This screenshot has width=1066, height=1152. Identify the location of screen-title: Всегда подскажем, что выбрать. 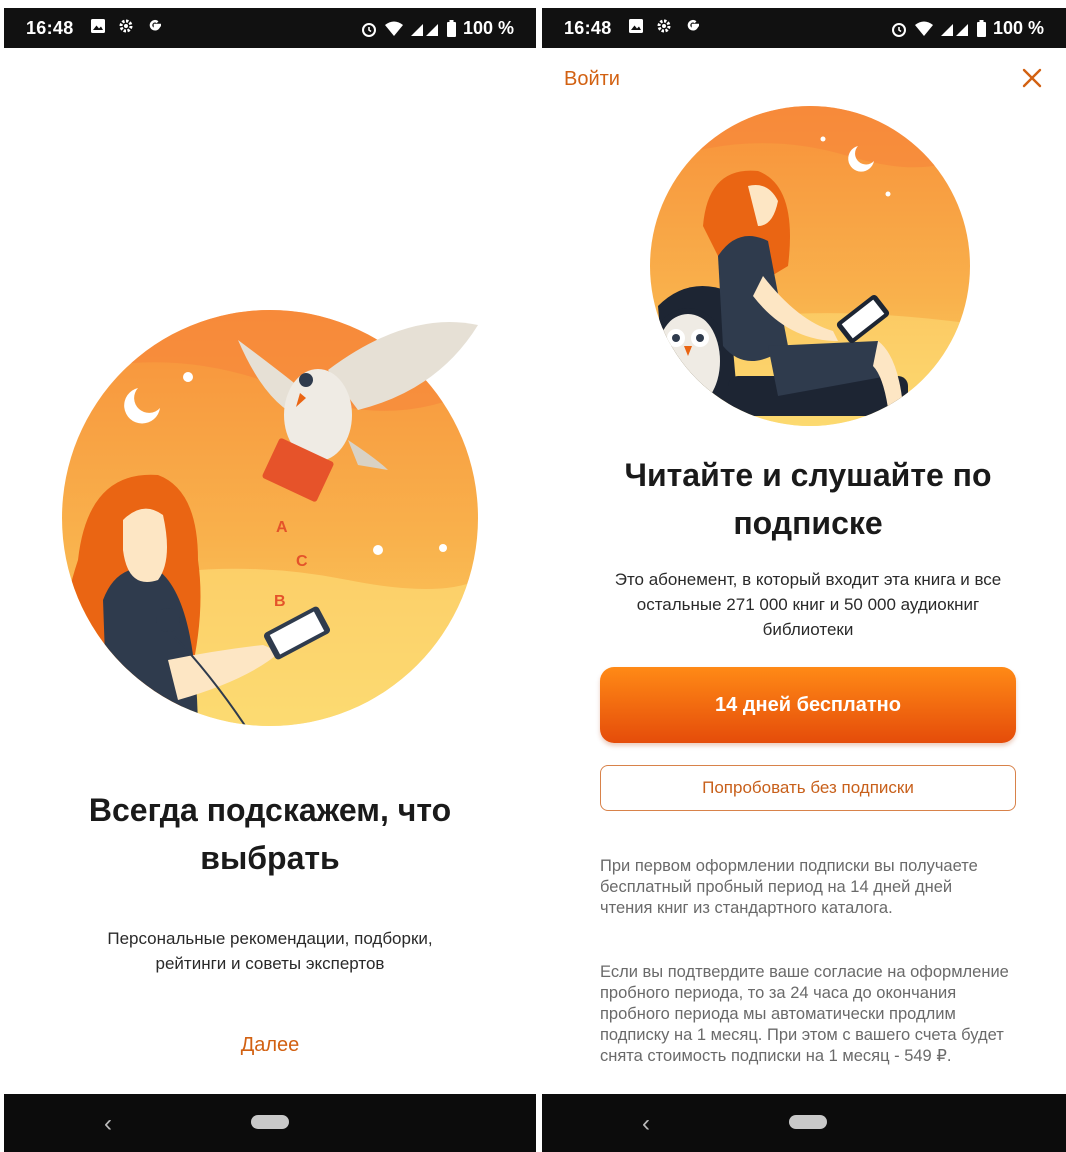
(270, 834).